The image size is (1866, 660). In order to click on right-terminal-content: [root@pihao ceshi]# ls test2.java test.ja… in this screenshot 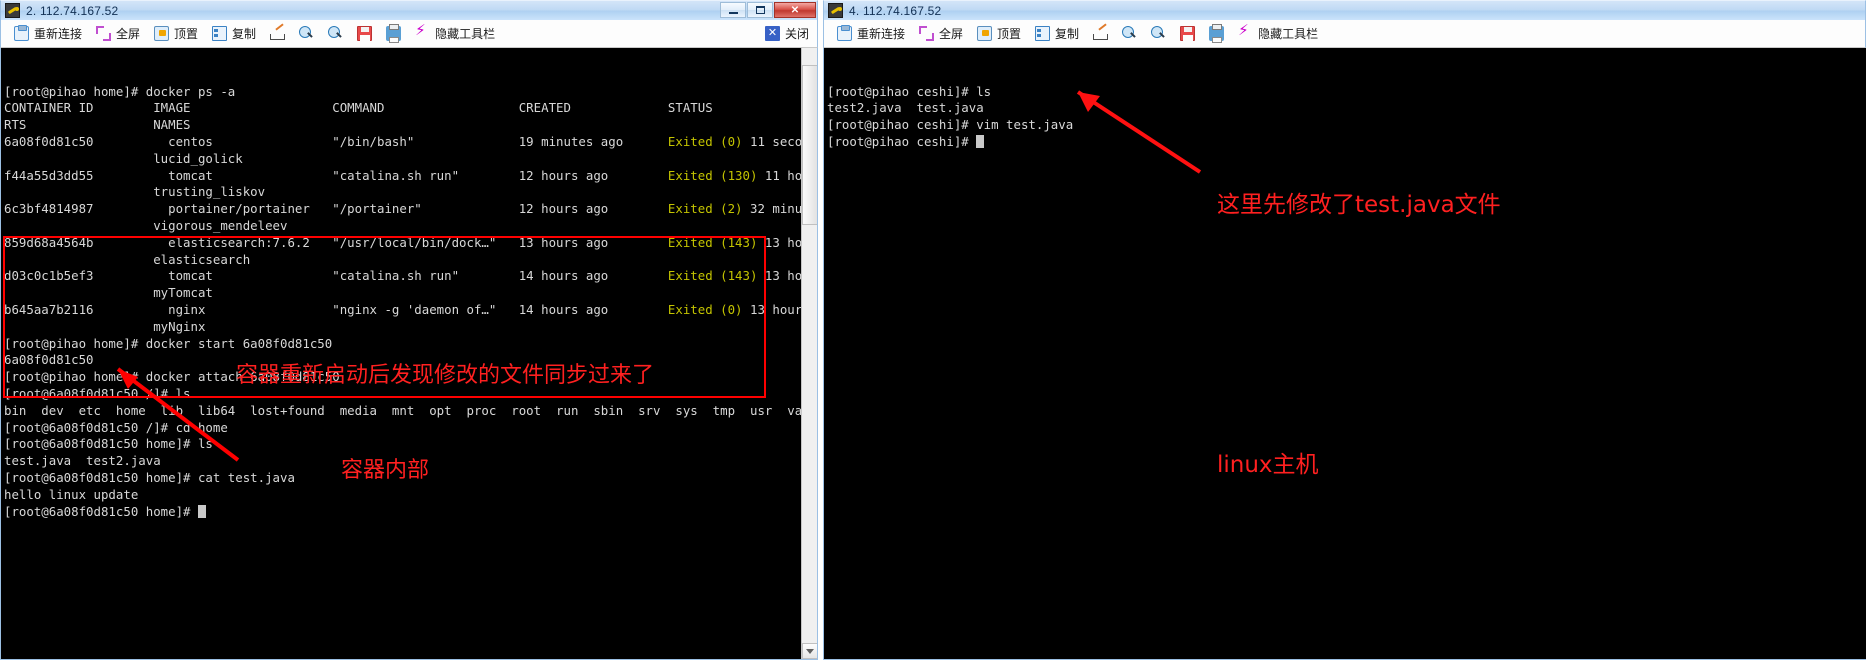, I will do `click(1345, 116)`.